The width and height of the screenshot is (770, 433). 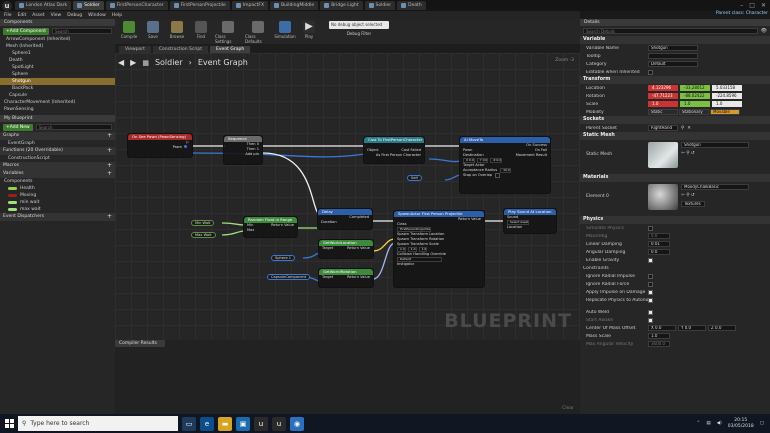 What do you see at coordinates (57, 109) in the screenshot?
I see `component-item: PawnSensing` at bounding box center [57, 109].